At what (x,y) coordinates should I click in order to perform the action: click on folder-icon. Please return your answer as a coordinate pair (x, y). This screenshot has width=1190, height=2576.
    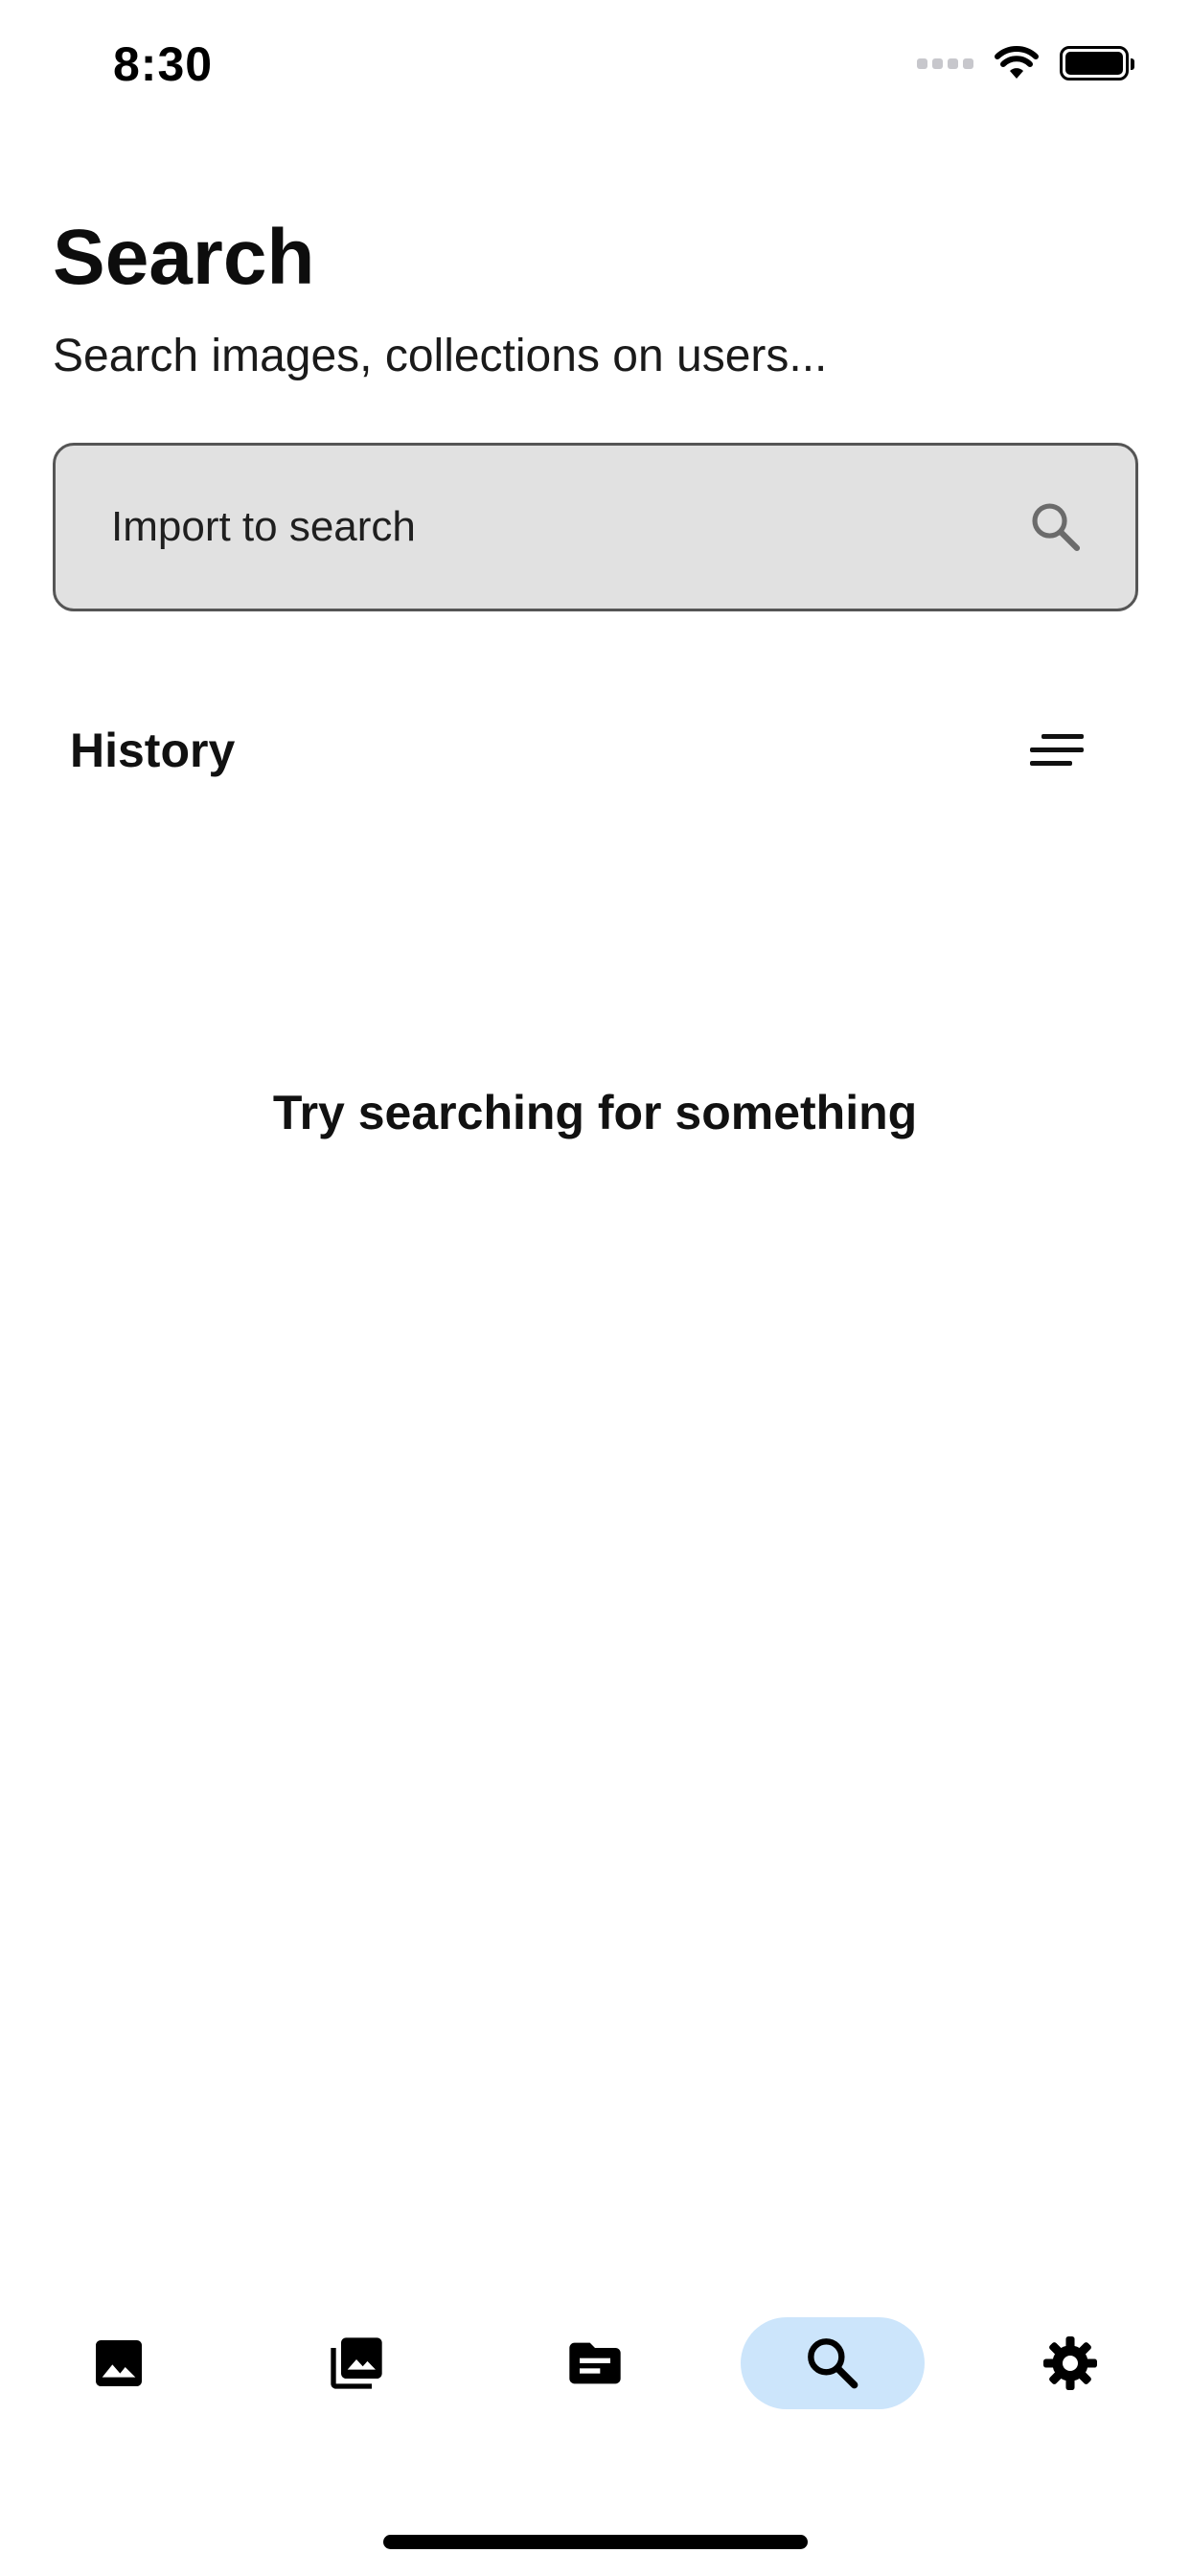
    Looking at the image, I should click on (595, 2363).